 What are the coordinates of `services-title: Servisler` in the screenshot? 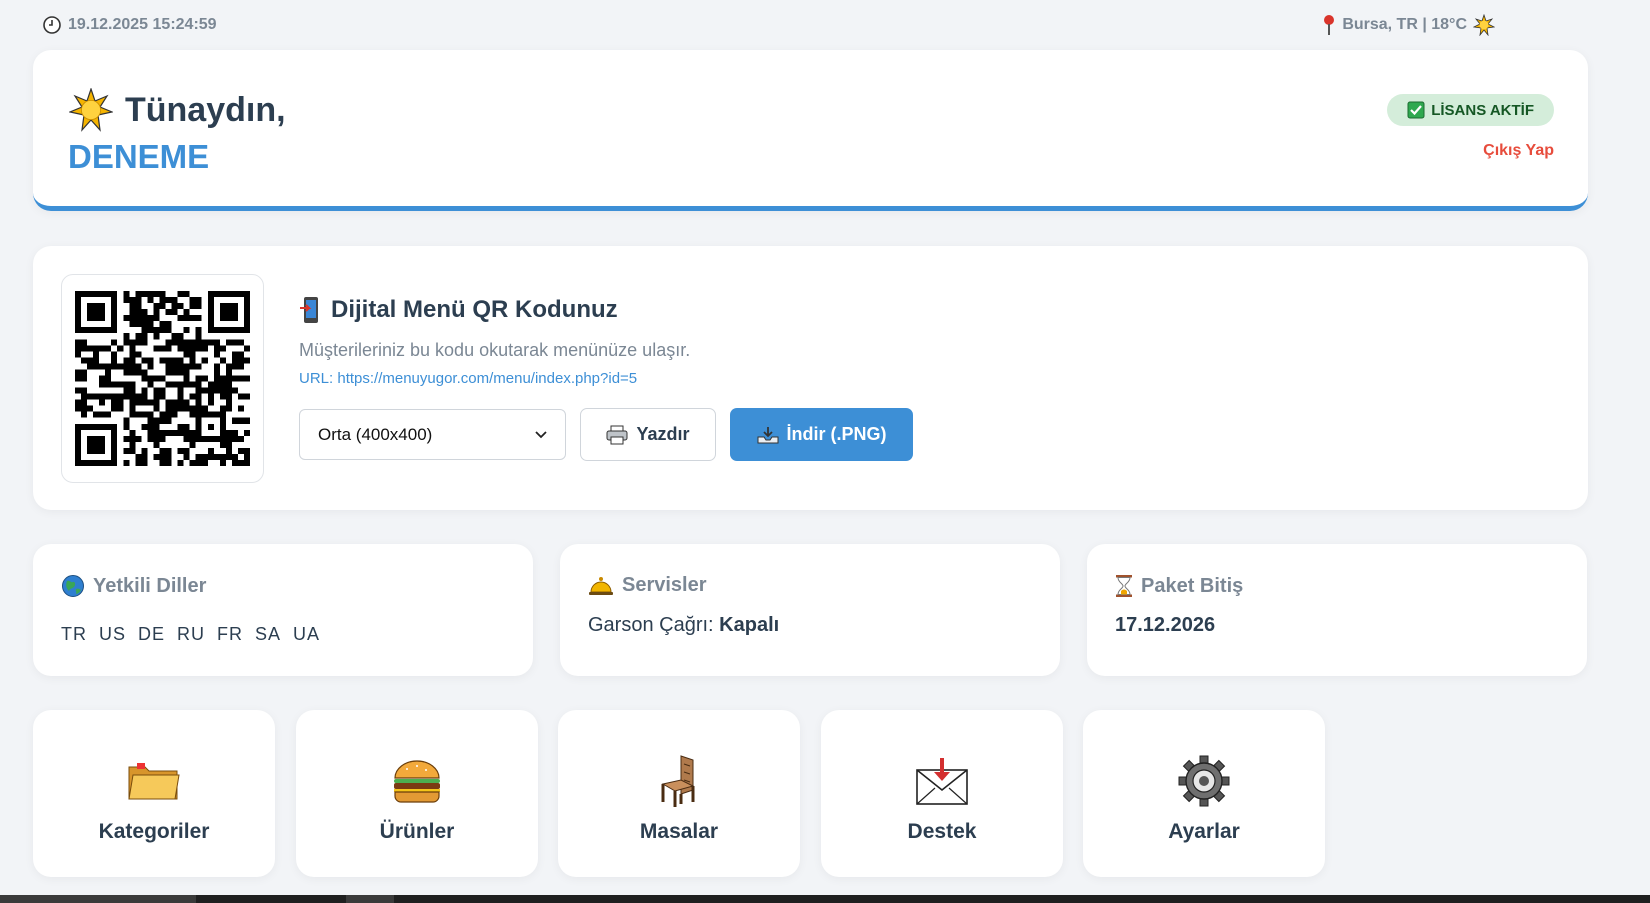 It's located at (647, 585).